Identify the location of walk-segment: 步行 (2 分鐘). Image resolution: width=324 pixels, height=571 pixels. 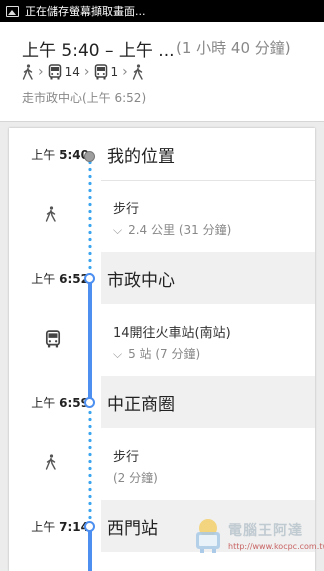
(162, 464).